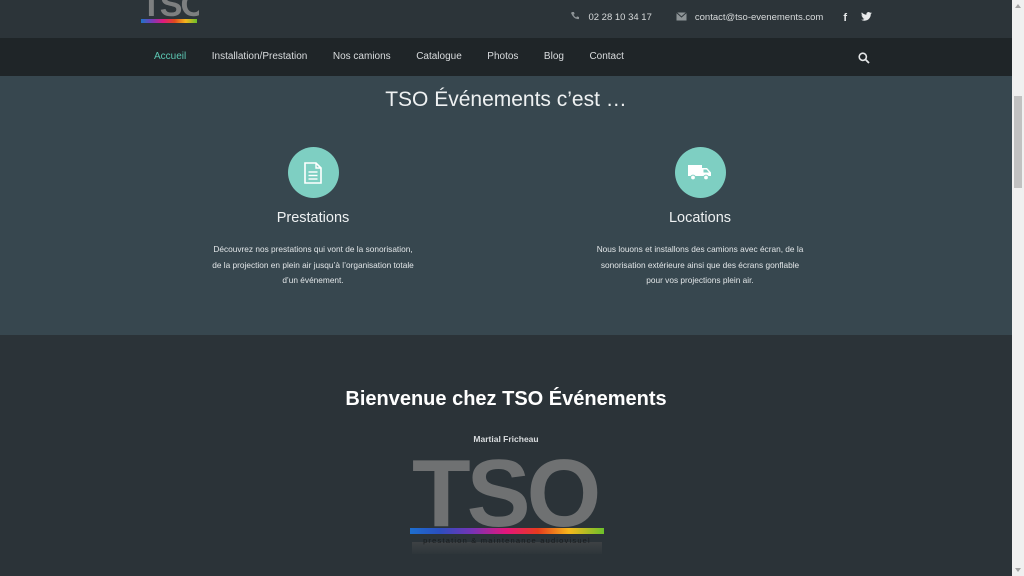  I want to click on scrollbar-thumb, so click(1018, 142).